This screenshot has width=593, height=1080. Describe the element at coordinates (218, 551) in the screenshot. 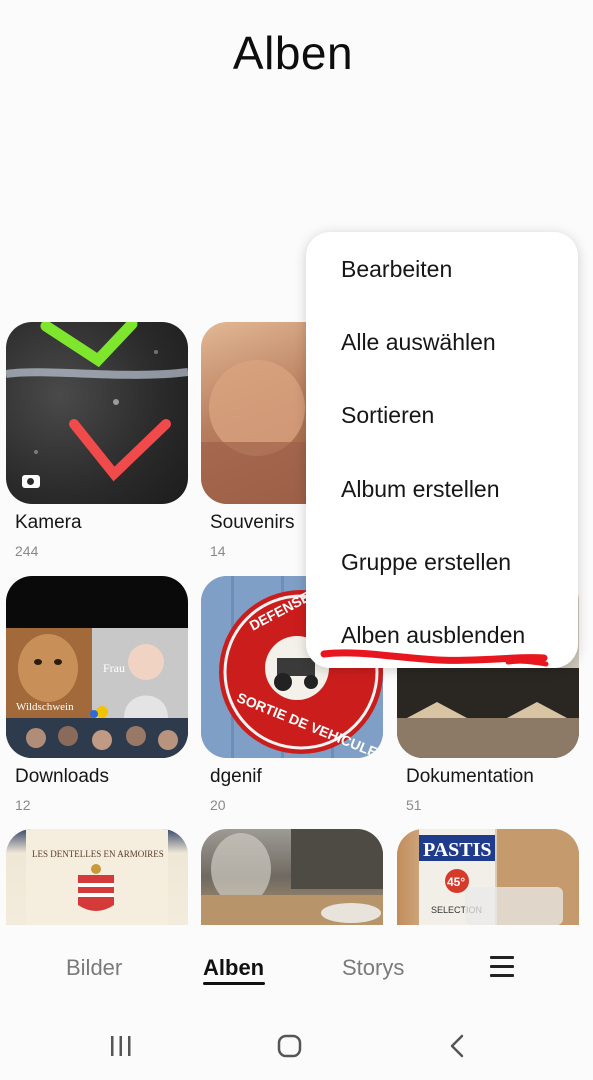

I see `album-count: 14` at that location.